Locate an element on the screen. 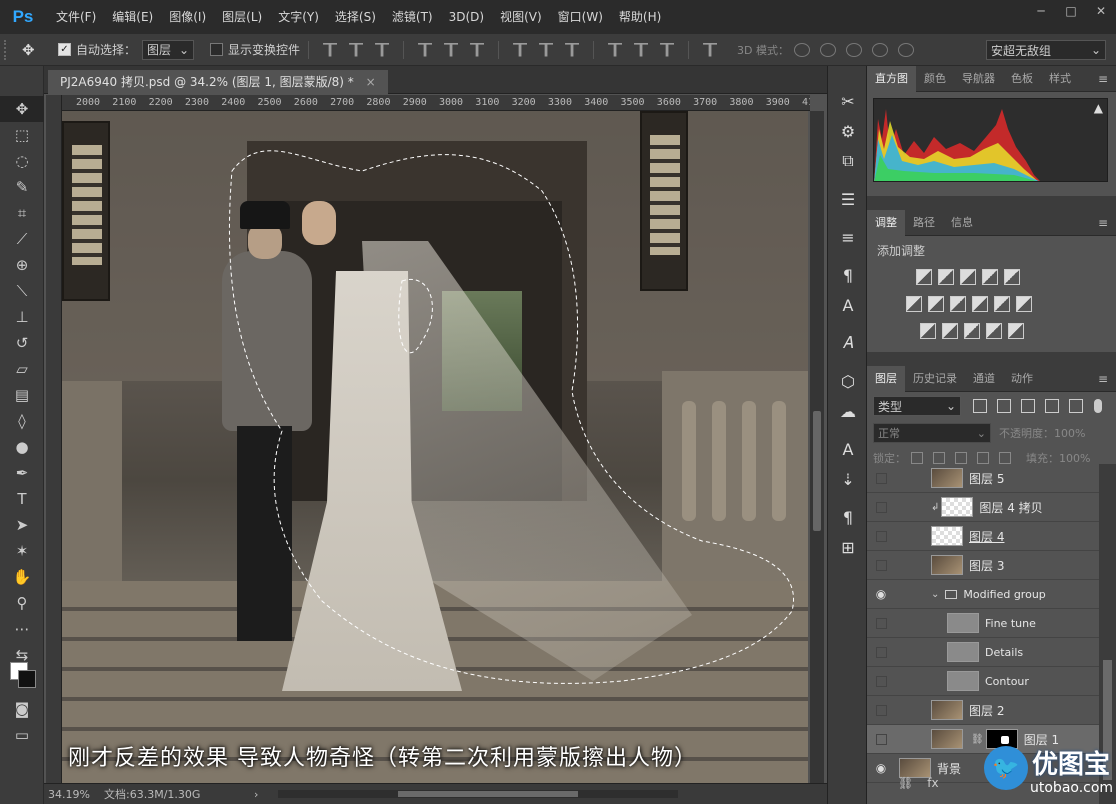  blend-mode-dropdown: 正常 ⌄ is located at coordinates (932, 433).